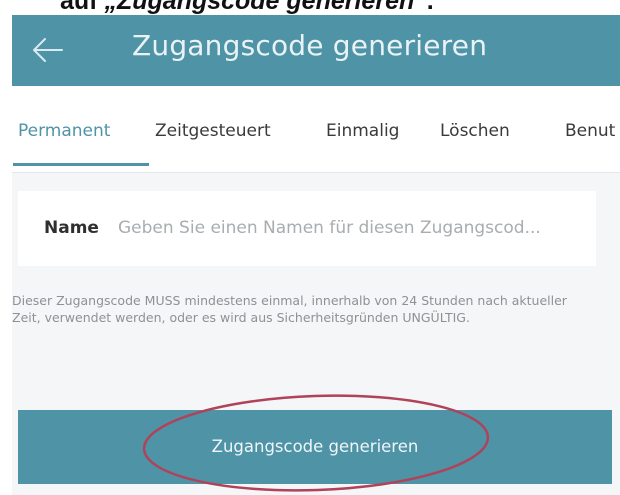 This screenshot has height=495, width=620. What do you see at coordinates (430, 7) in the screenshot?
I see `caption-suffix: .` at bounding box center [430, 7].